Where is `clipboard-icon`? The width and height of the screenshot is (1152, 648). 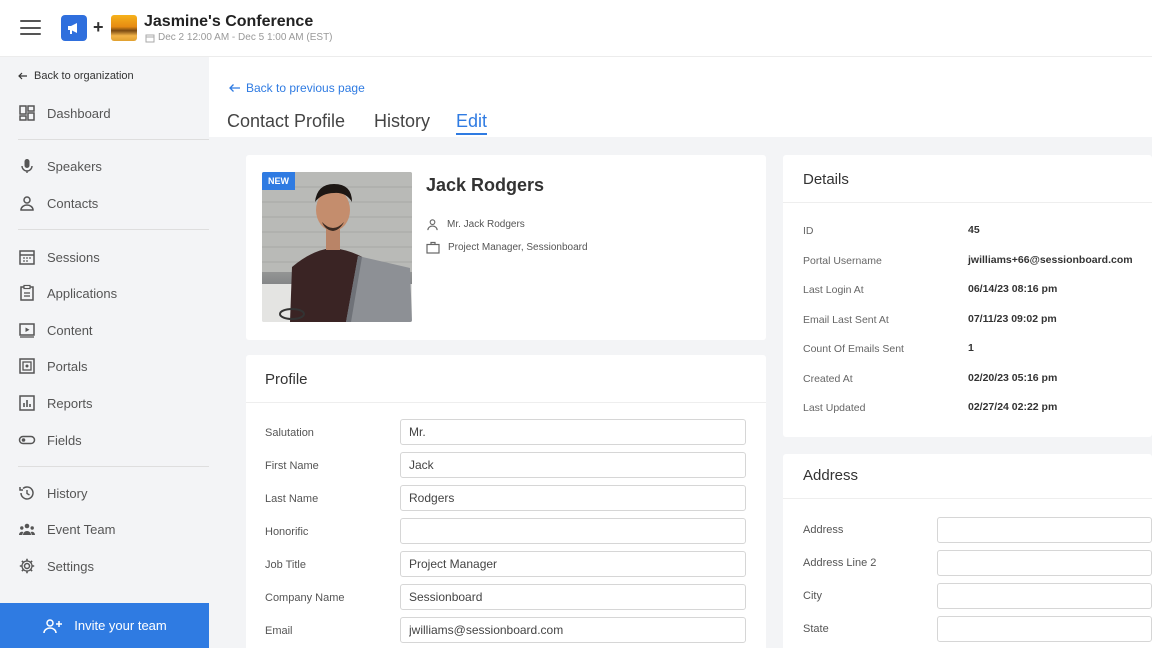 clipboard-icon is located at coordinates (27, 292).